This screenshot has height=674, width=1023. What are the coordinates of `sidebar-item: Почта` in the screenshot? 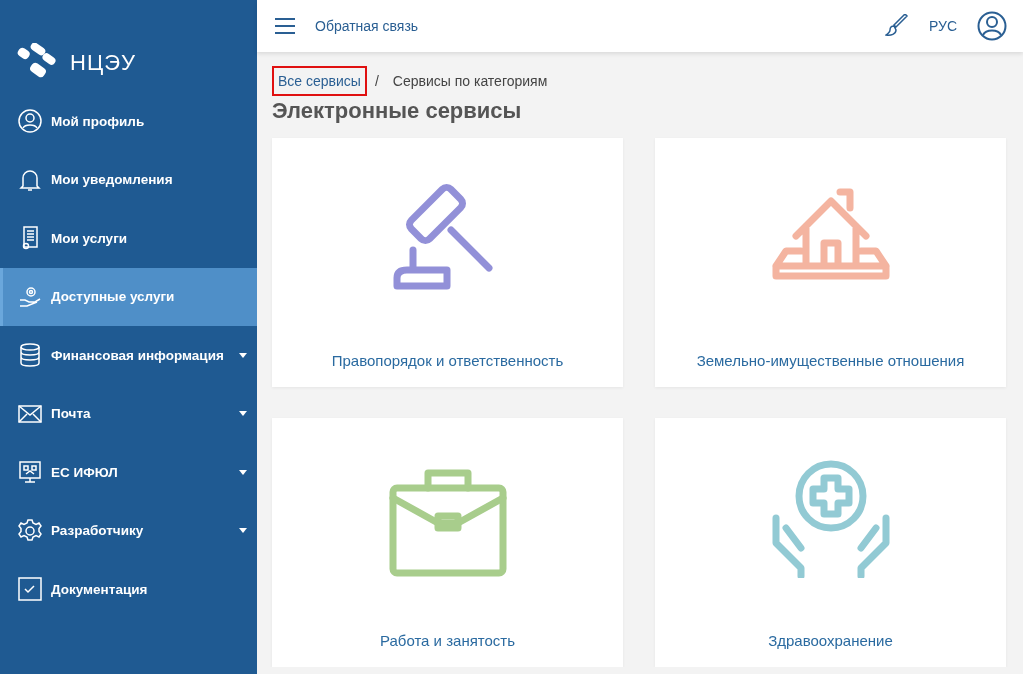 It's located at (128, 413).